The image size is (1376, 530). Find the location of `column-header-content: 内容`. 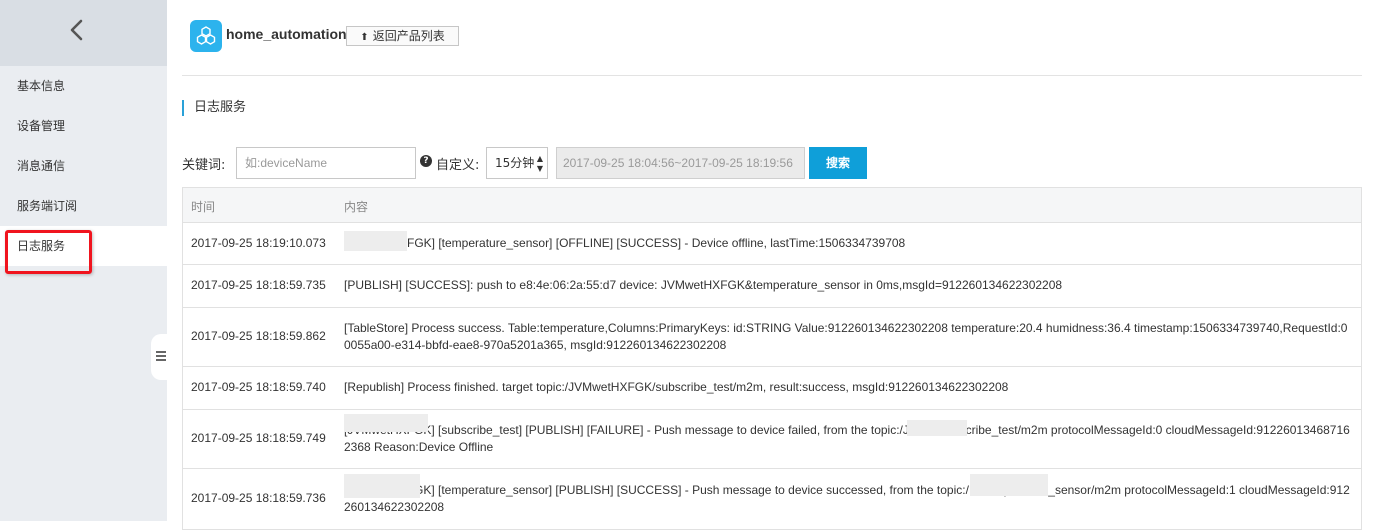

column-header-content: 内容 is located at coordinates (356, 207).